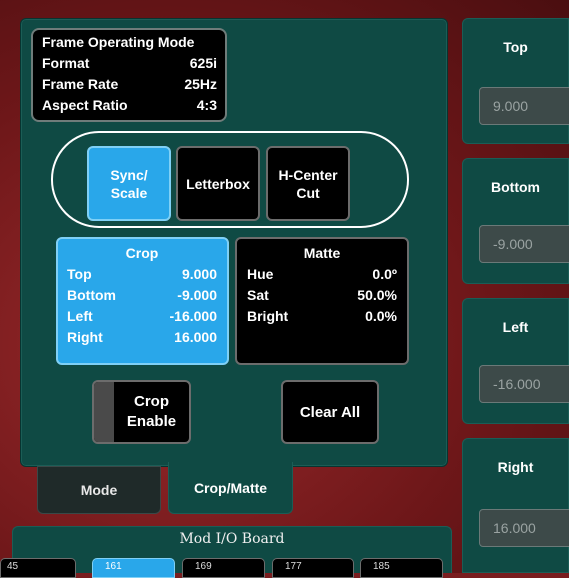 Image resolution: width=569 pixels, height=578 pixels. What do you see at coordinates (142, 253) in the screenshot?
I see `crop-title: Crop` at bounding box center [142, 253].